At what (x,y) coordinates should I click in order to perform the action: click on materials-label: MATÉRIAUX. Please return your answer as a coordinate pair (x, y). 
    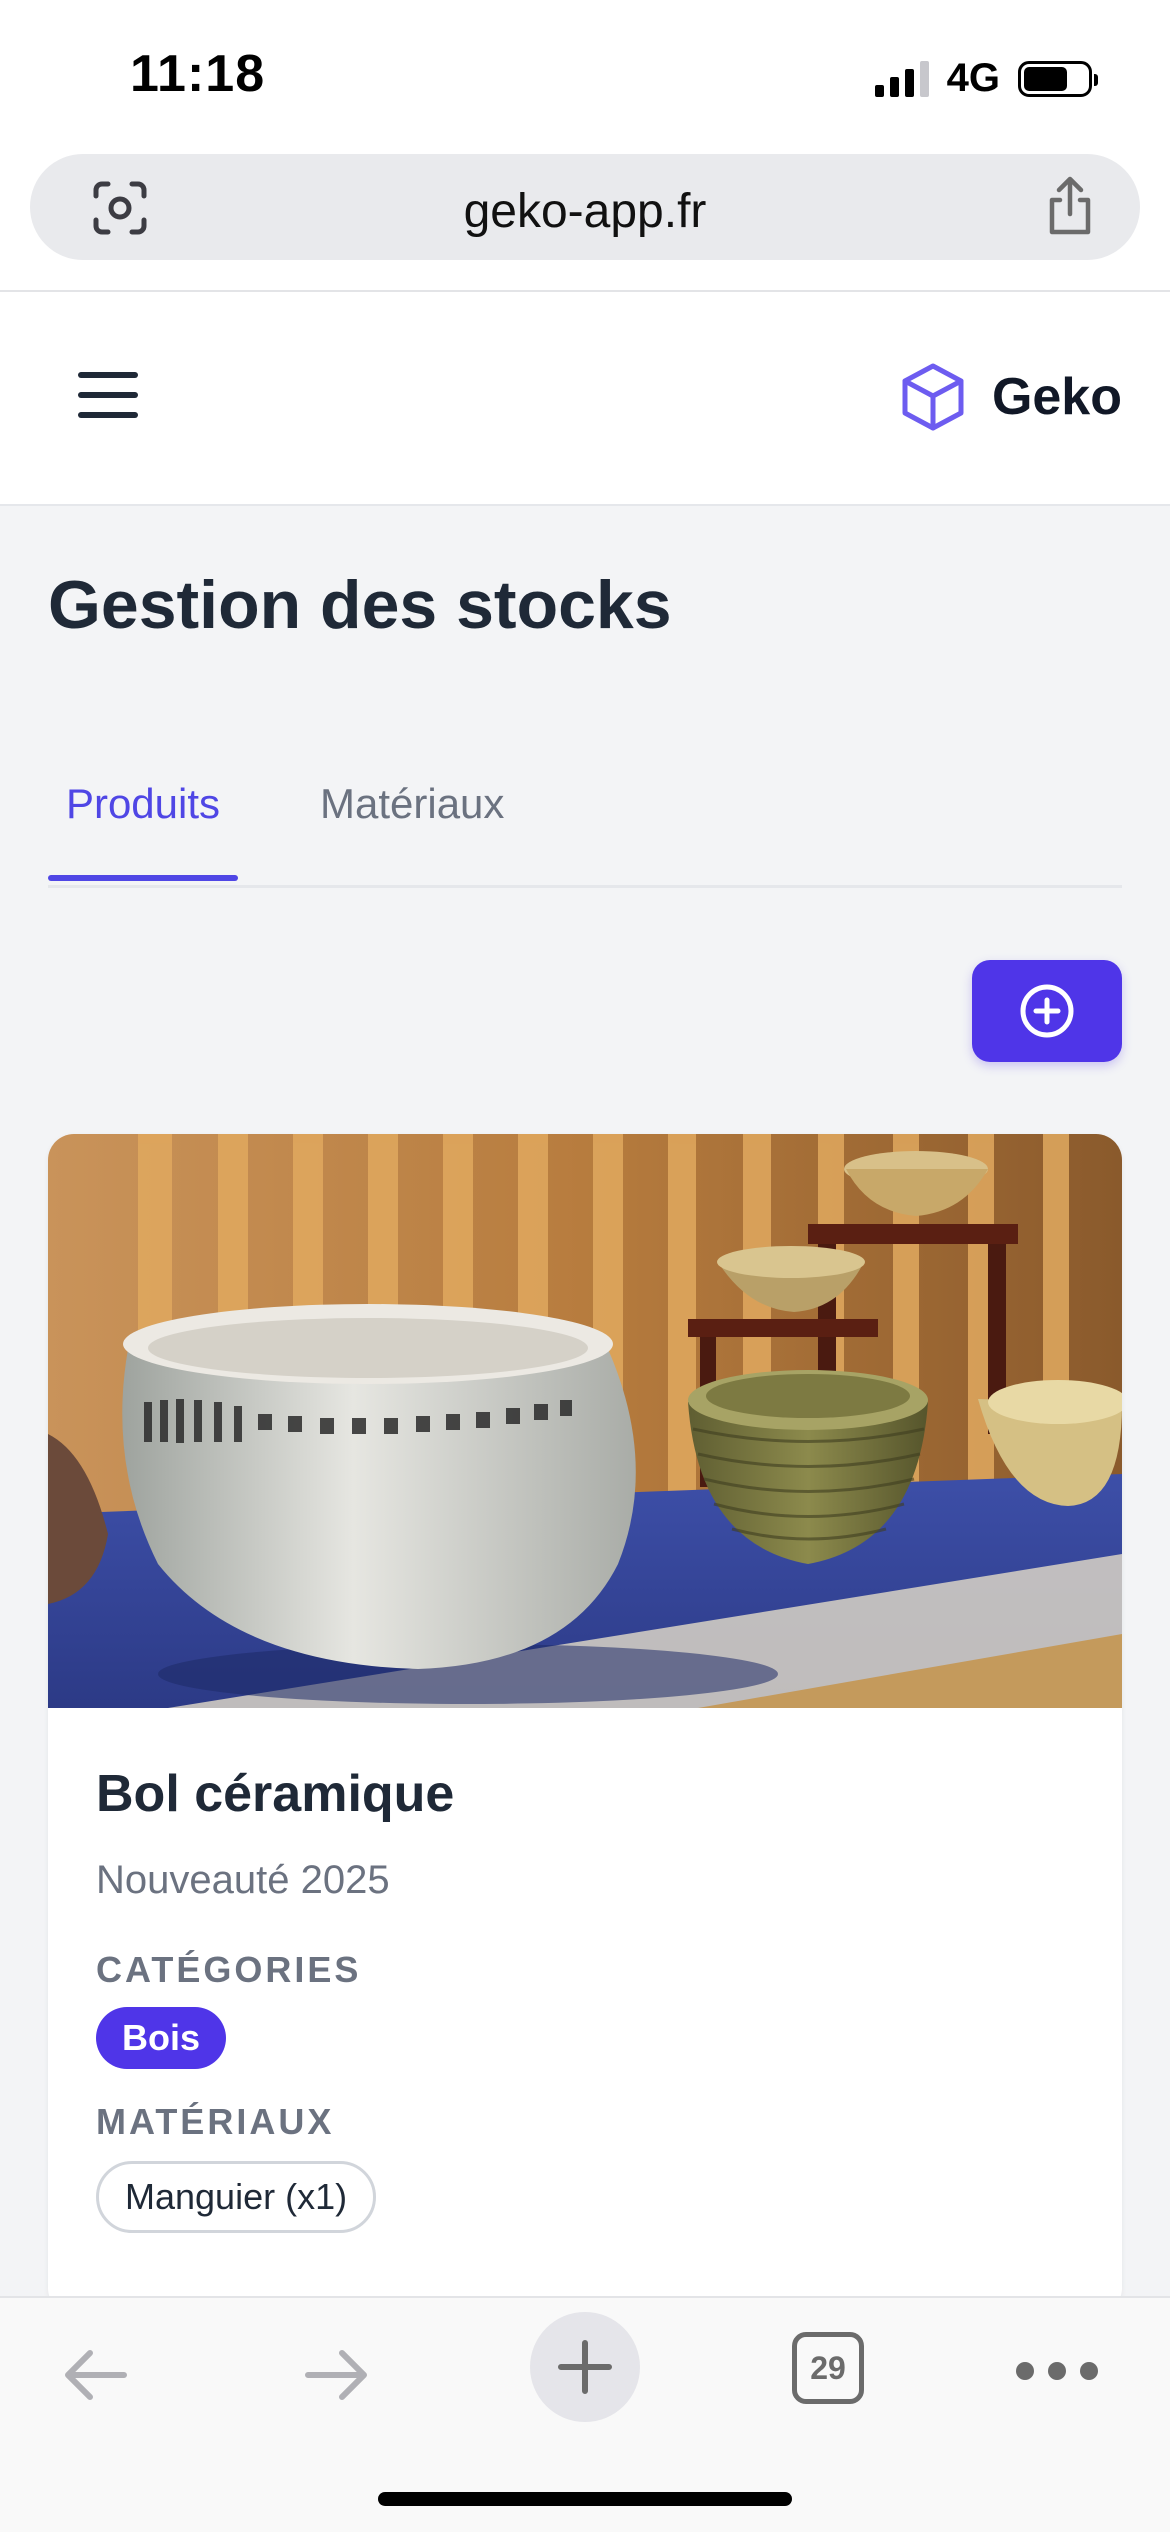
    Looking at the image, I should click on (215, 2121).